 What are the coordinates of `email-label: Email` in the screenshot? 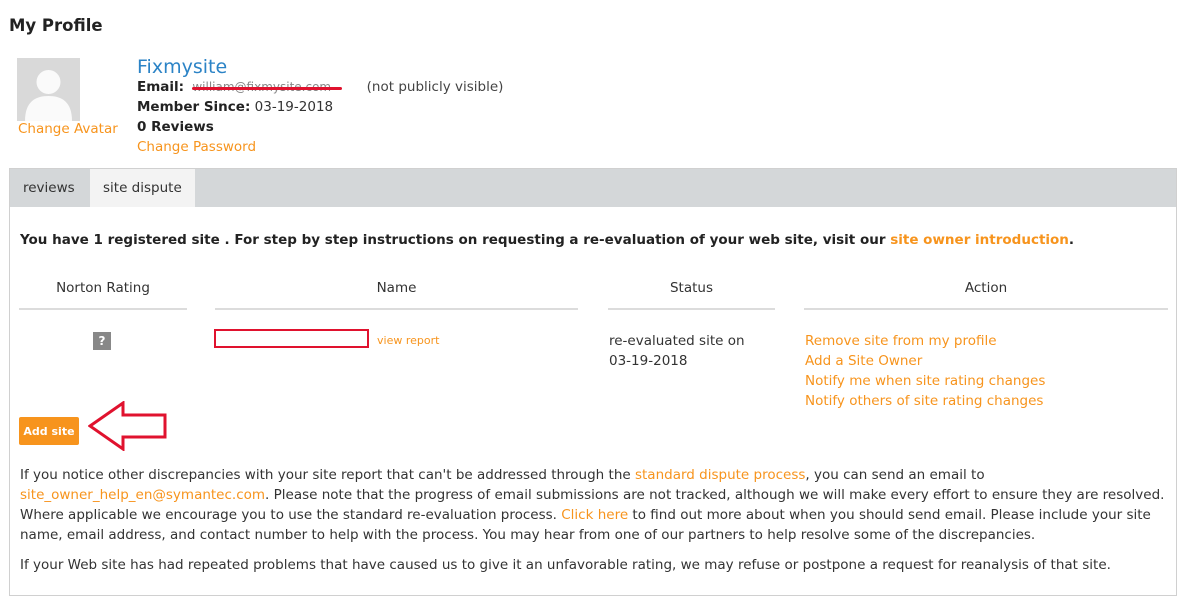 It's located at (158, 87).